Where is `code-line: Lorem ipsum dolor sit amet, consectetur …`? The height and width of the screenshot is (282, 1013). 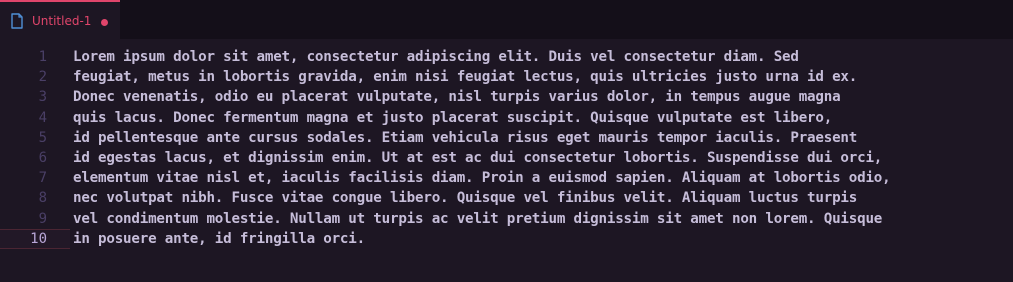
code-line: Lorem ipsum dolor sit amet, consectetur … is located at coordinates (540, 57).